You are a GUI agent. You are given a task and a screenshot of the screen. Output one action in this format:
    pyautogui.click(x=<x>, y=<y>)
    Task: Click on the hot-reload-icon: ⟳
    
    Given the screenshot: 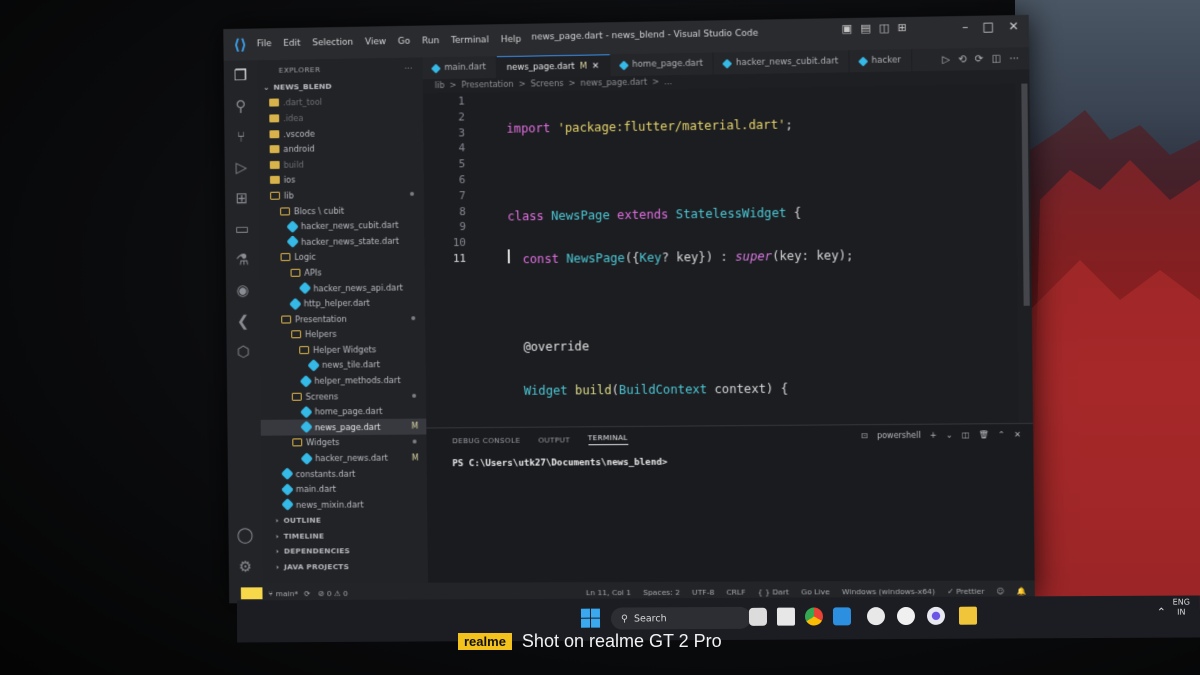 What is the action you would take?
    pyautogui.click(x=979, y=58)
    